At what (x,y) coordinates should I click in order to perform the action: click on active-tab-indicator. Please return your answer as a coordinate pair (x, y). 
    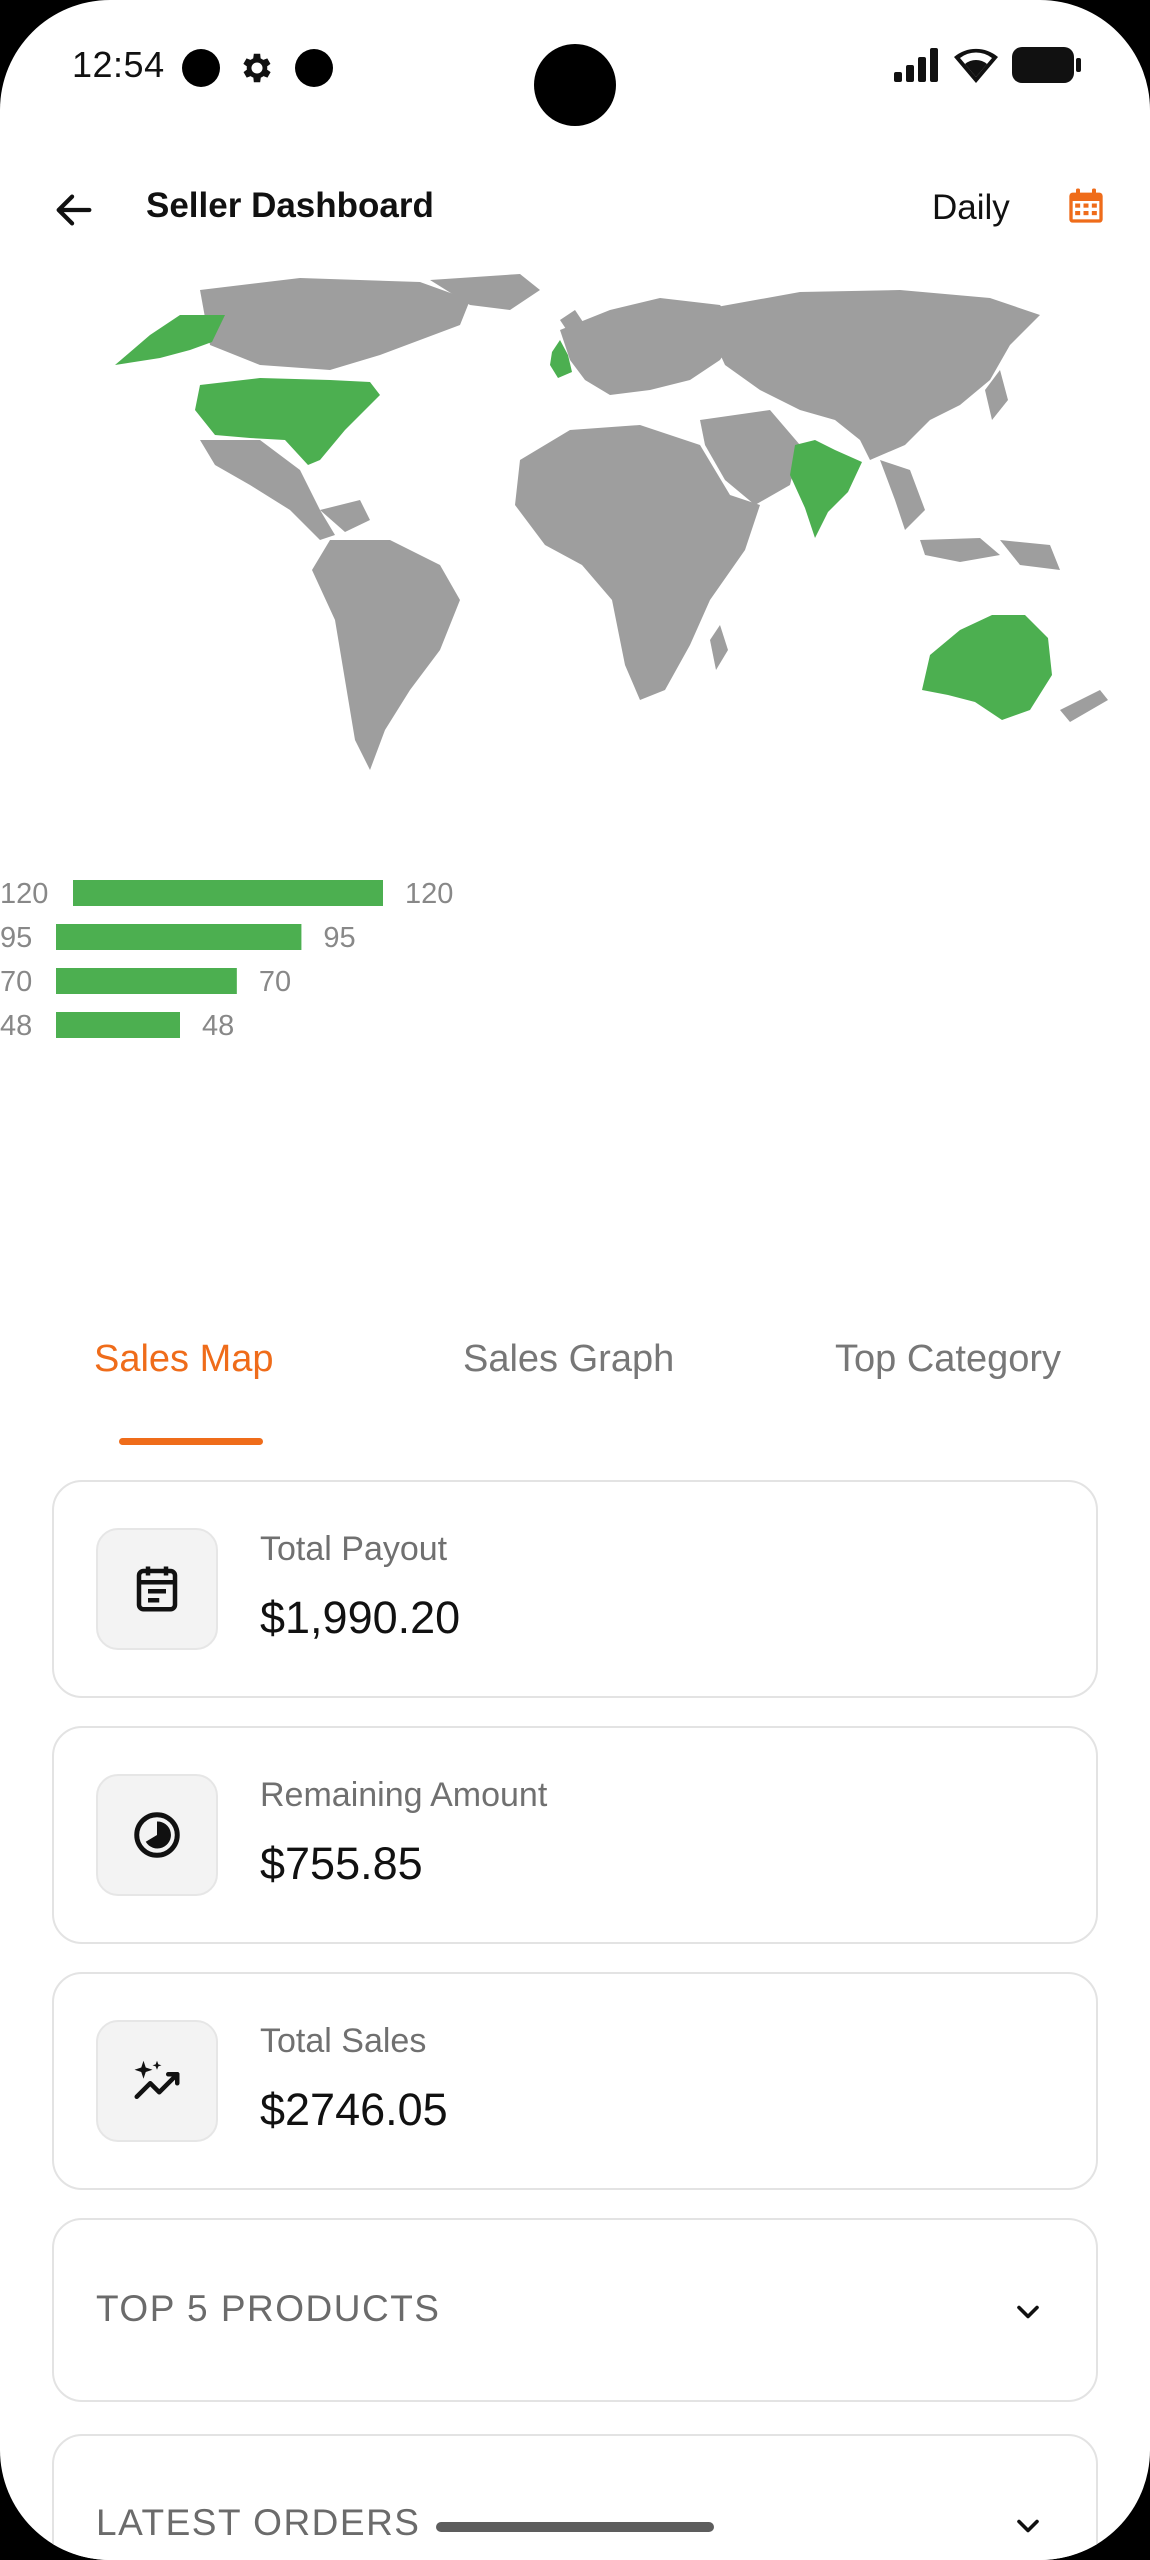
    Looking at the image, I should click on (191, 1441).